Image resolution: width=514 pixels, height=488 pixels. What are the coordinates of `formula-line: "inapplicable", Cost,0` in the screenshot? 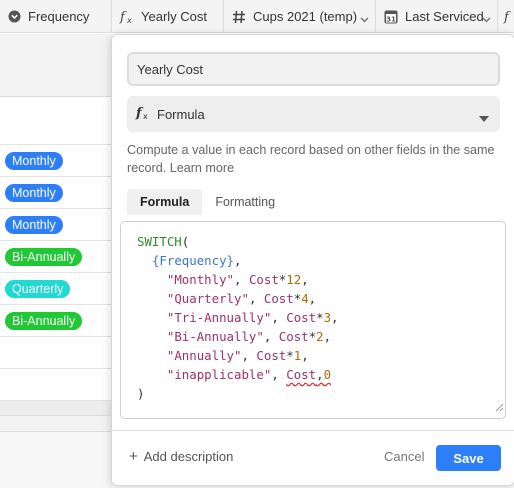 It's located at (249, 374).